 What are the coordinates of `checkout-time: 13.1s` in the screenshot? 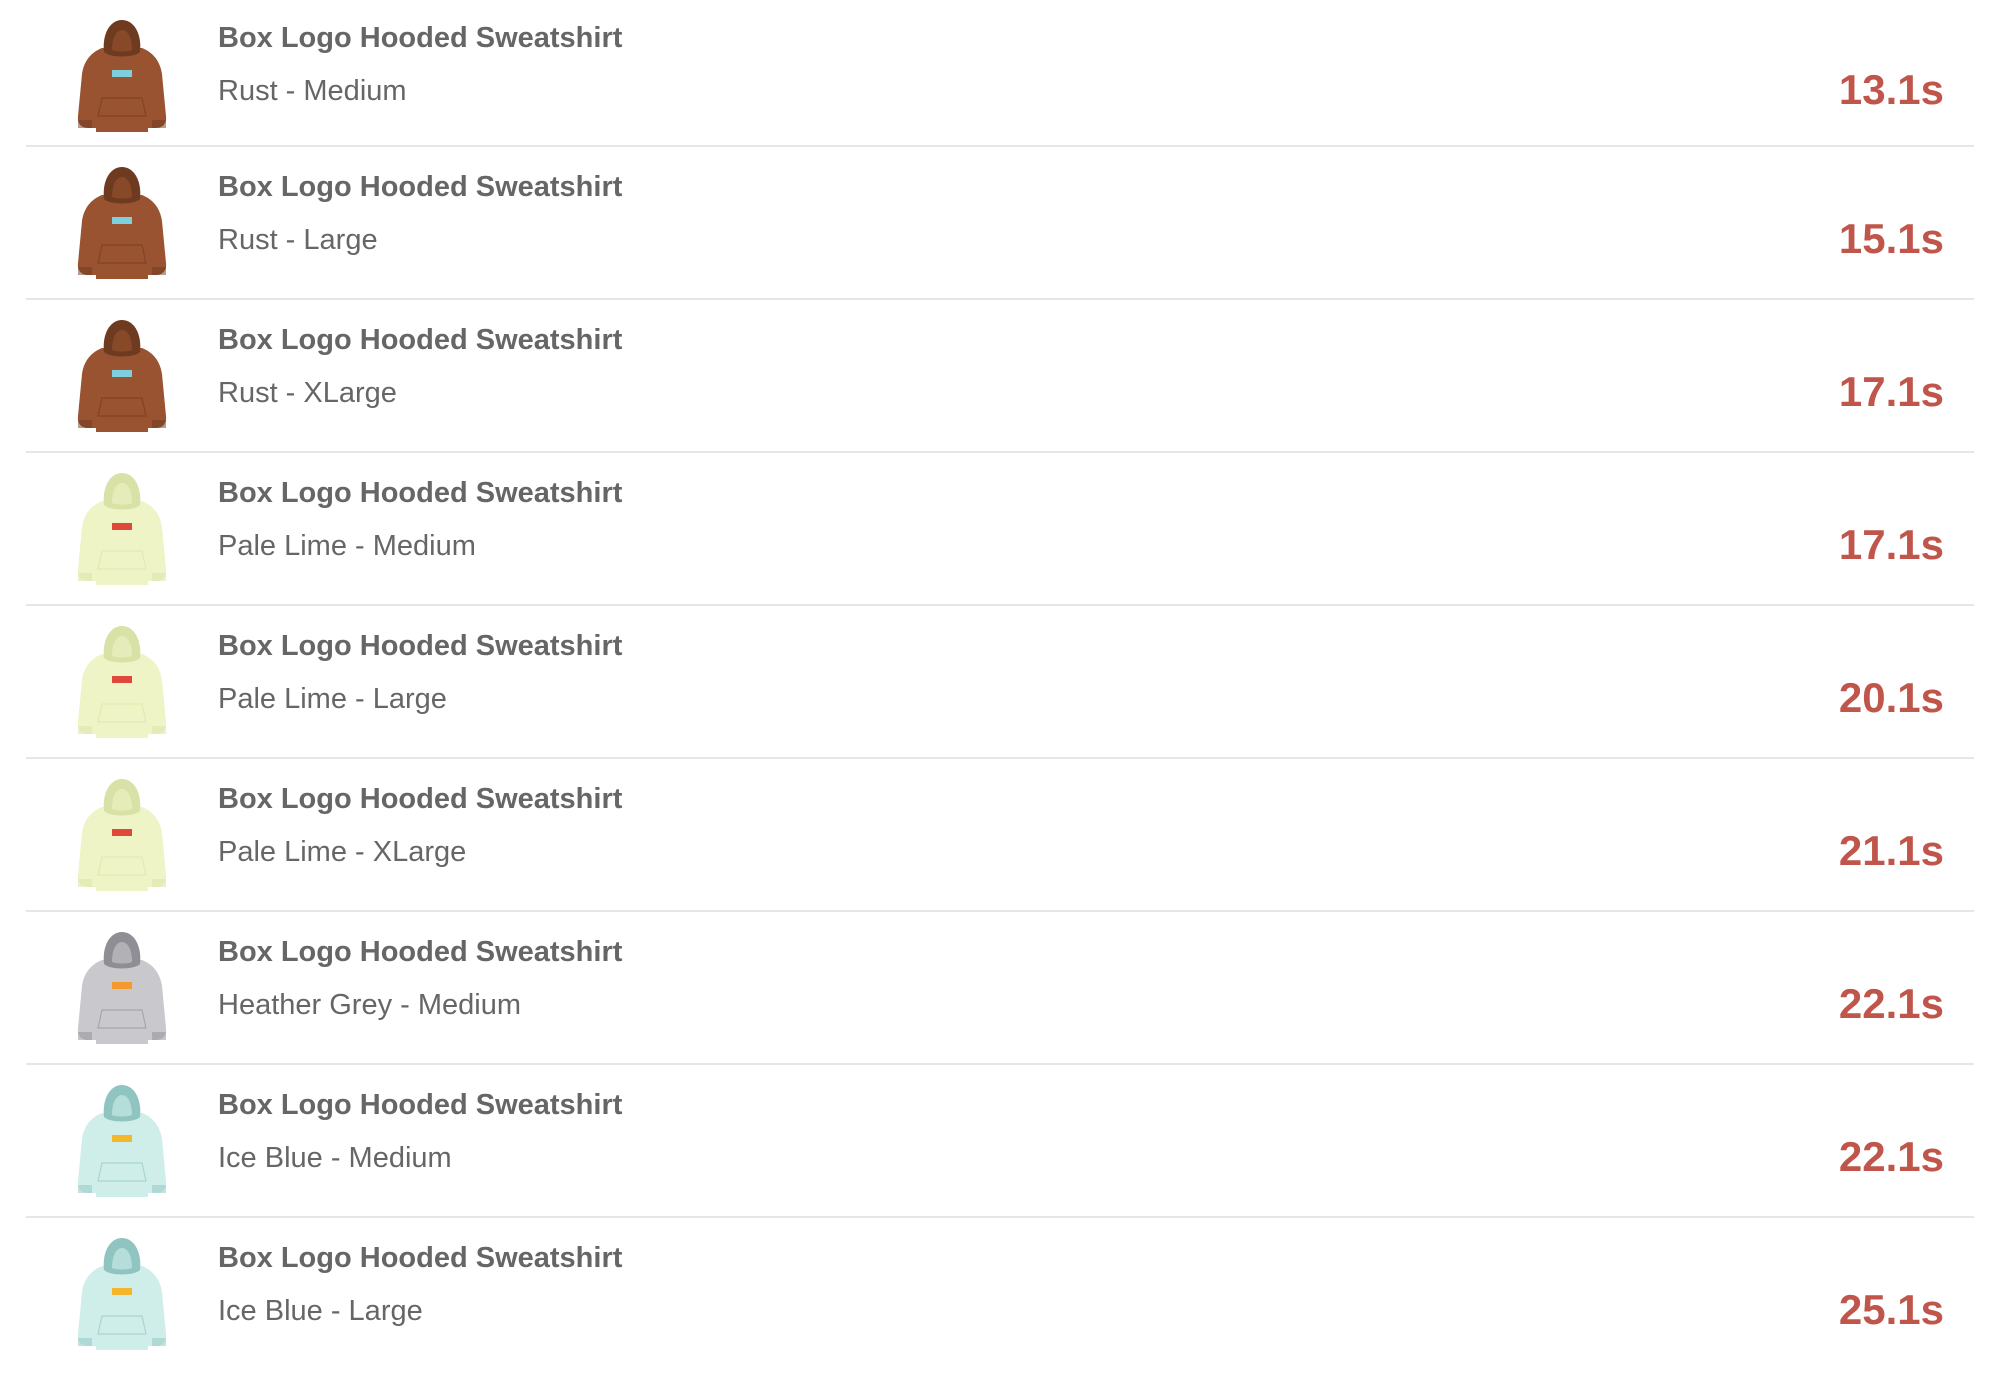 It's located at (1891, 89).